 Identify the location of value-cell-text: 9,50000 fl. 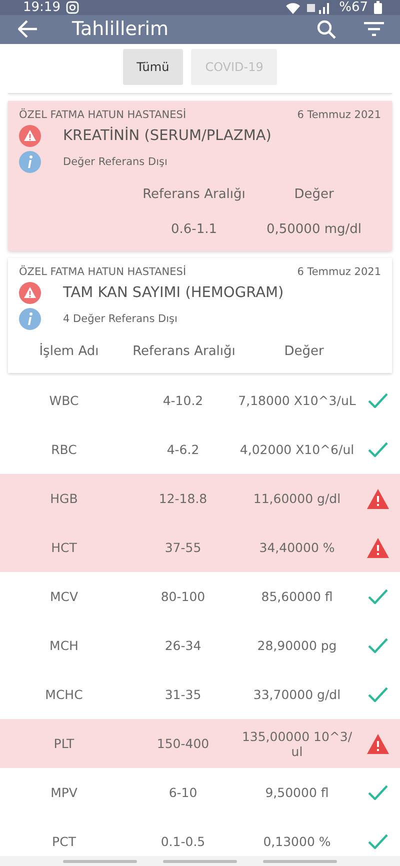
(297, 792).